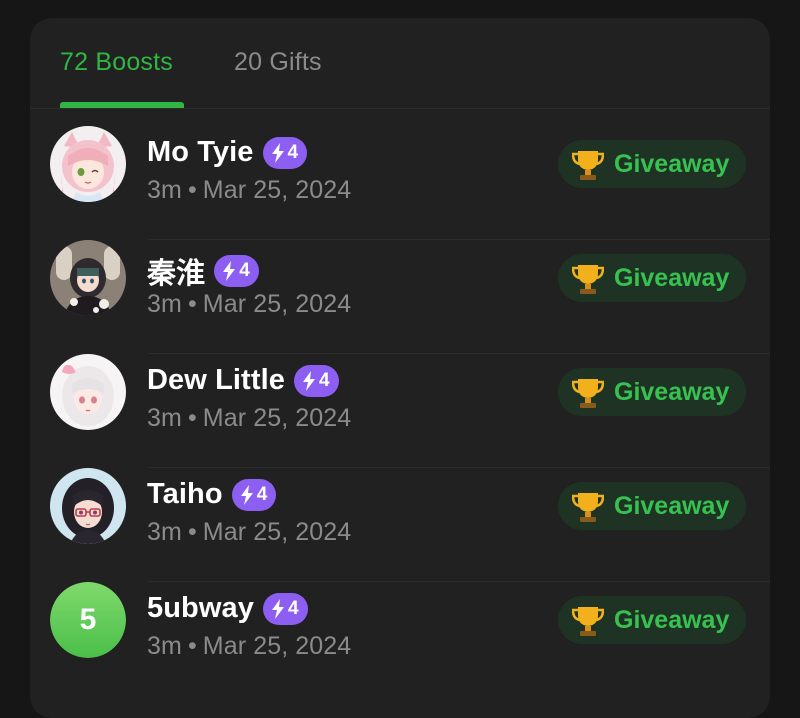 This screenshot has width=800, height=718. What do you see at coordinates (176, 271) in the screenshot?
I see `booster-name: 秦淮` at bounding box center [176, 271].